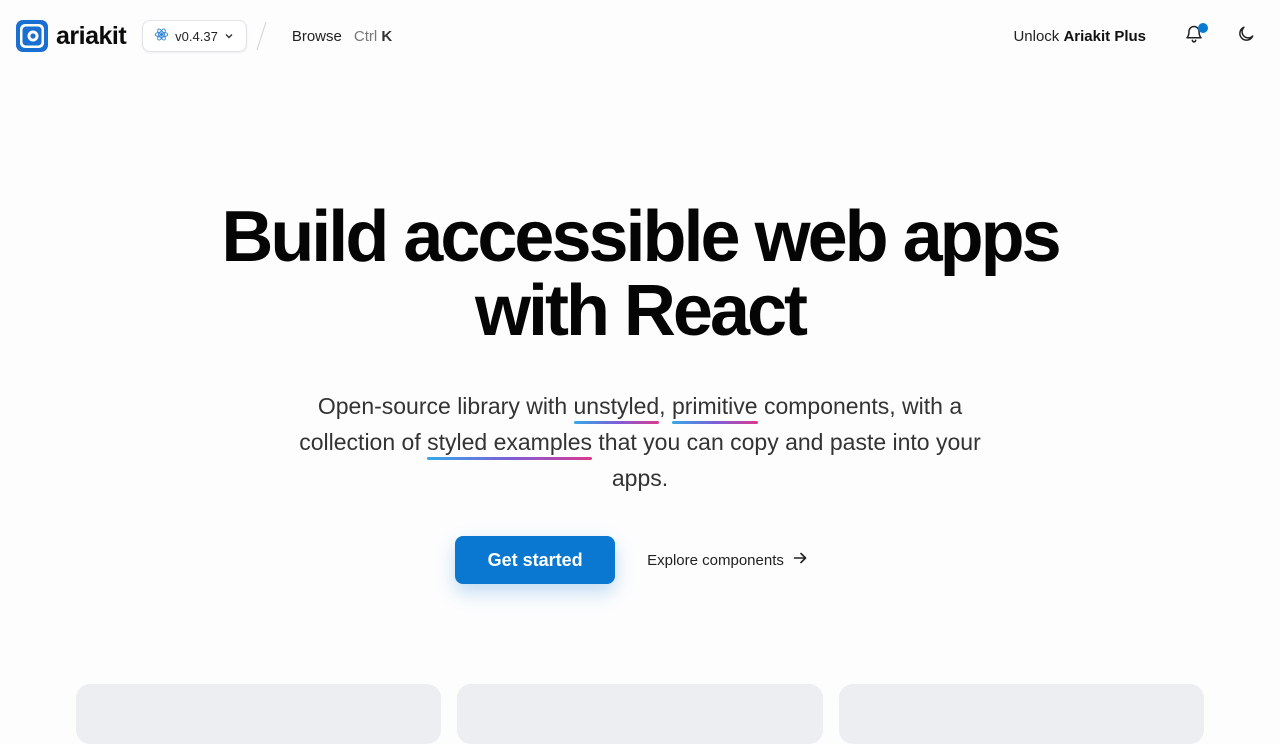  Describe the element at coordinates (1203, 28) in the screenshot. I see `notification-dot` at that location.